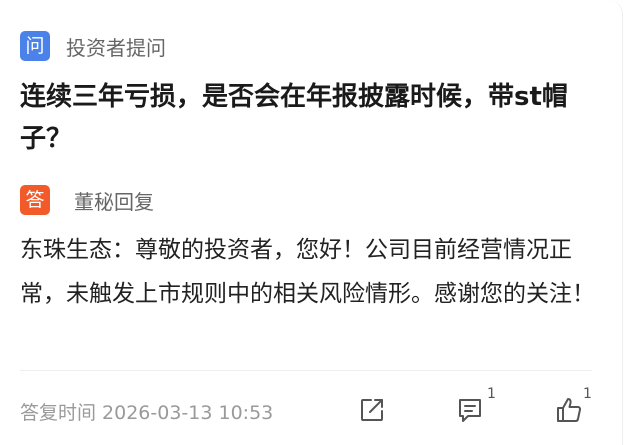  What do you see at coordinates (587, 394) in the screenshot?
I see `like-count: 1` at bounding box center [587, 394].